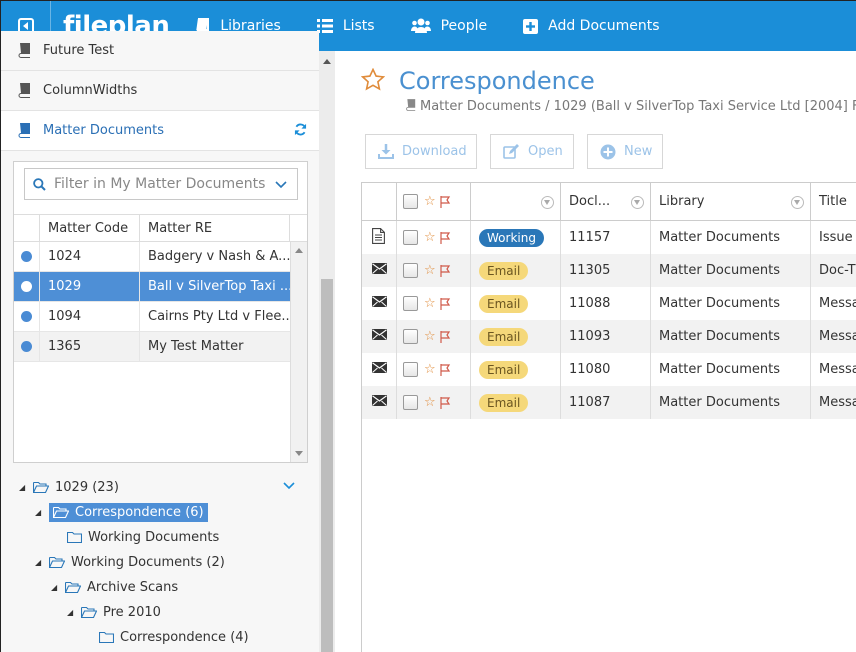  I want to click on tree-node-1029: ◢ 1029 (23), so click(69, 487).